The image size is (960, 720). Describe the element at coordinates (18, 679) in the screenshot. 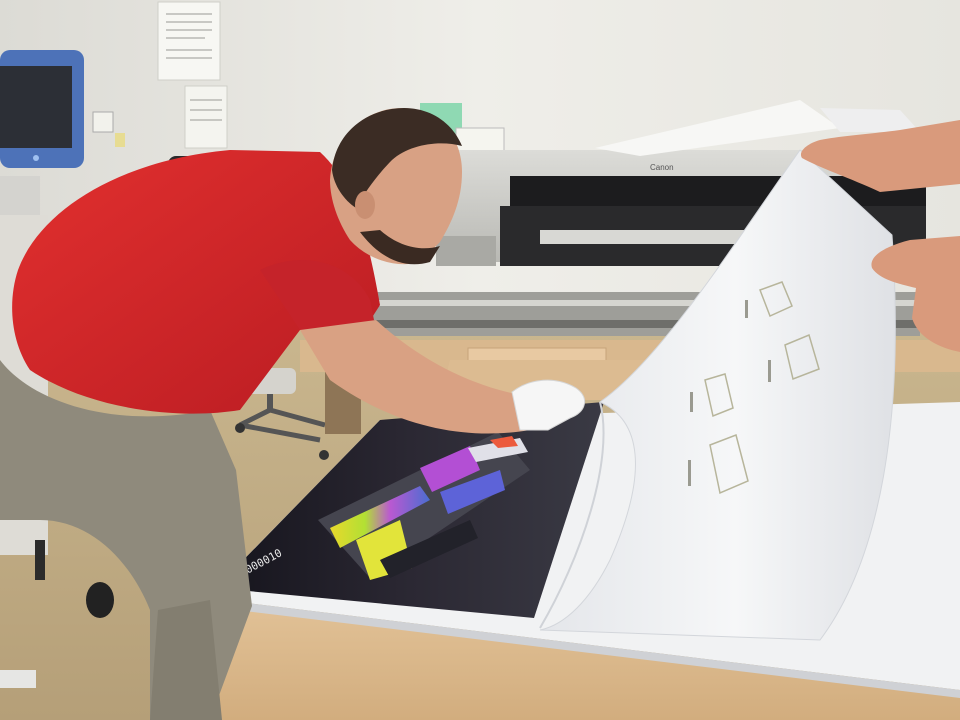

I see `left-edge-object` at that location.